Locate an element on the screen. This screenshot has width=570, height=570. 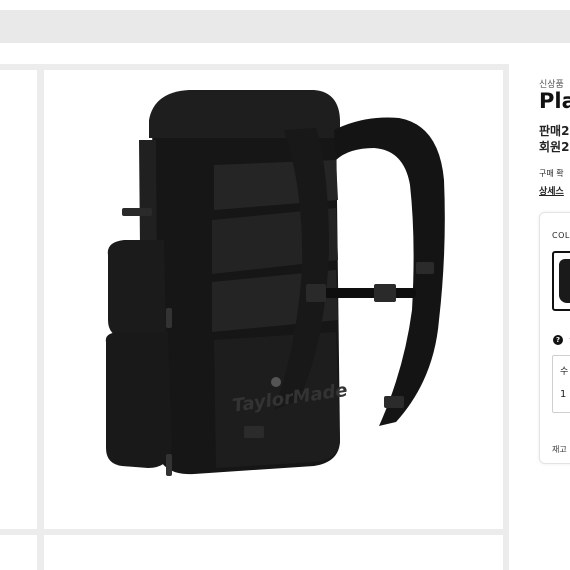
logo-icon is located at coordinates (276, 382).